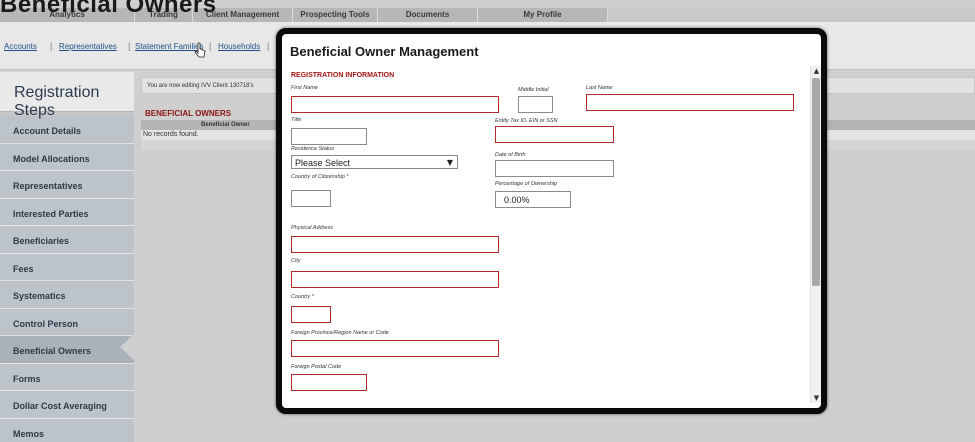 This screenshot has width=975, height=442. Describe the element at coordinates (554, 134) in the screenshot. I see `tax-id-input` at that location.